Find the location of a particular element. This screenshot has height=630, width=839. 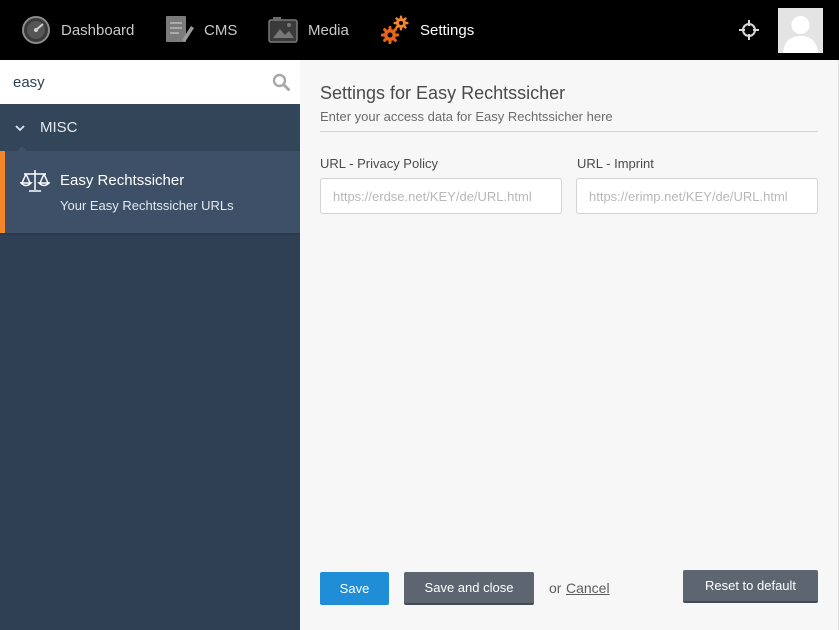

page-title: Settings for Easy Rechtssicher is located at coordinates (443, 93).